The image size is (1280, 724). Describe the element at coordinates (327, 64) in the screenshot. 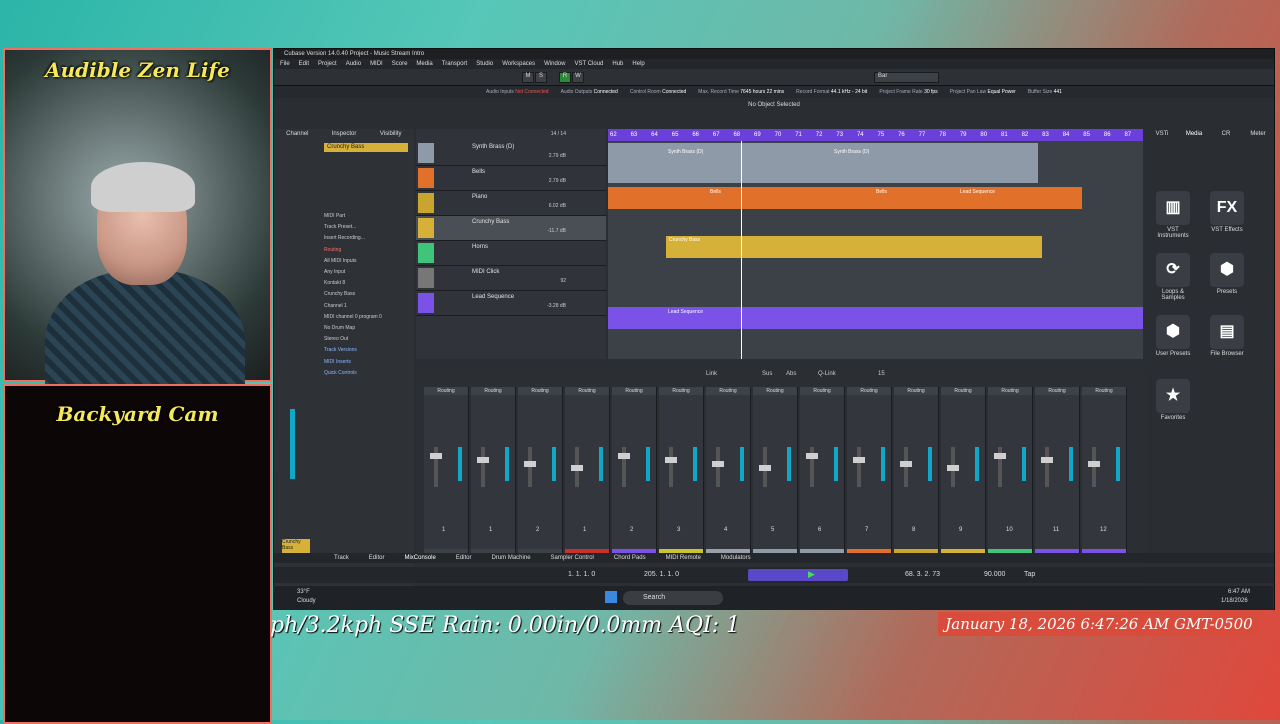

I see `menu-project: Project` at that location.